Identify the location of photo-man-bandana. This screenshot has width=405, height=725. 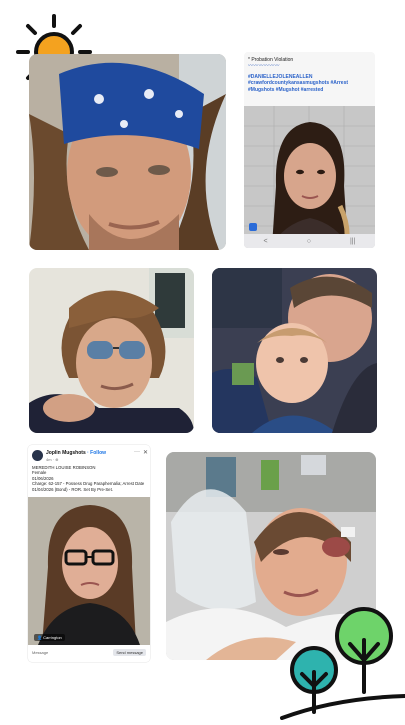
(127, 152).